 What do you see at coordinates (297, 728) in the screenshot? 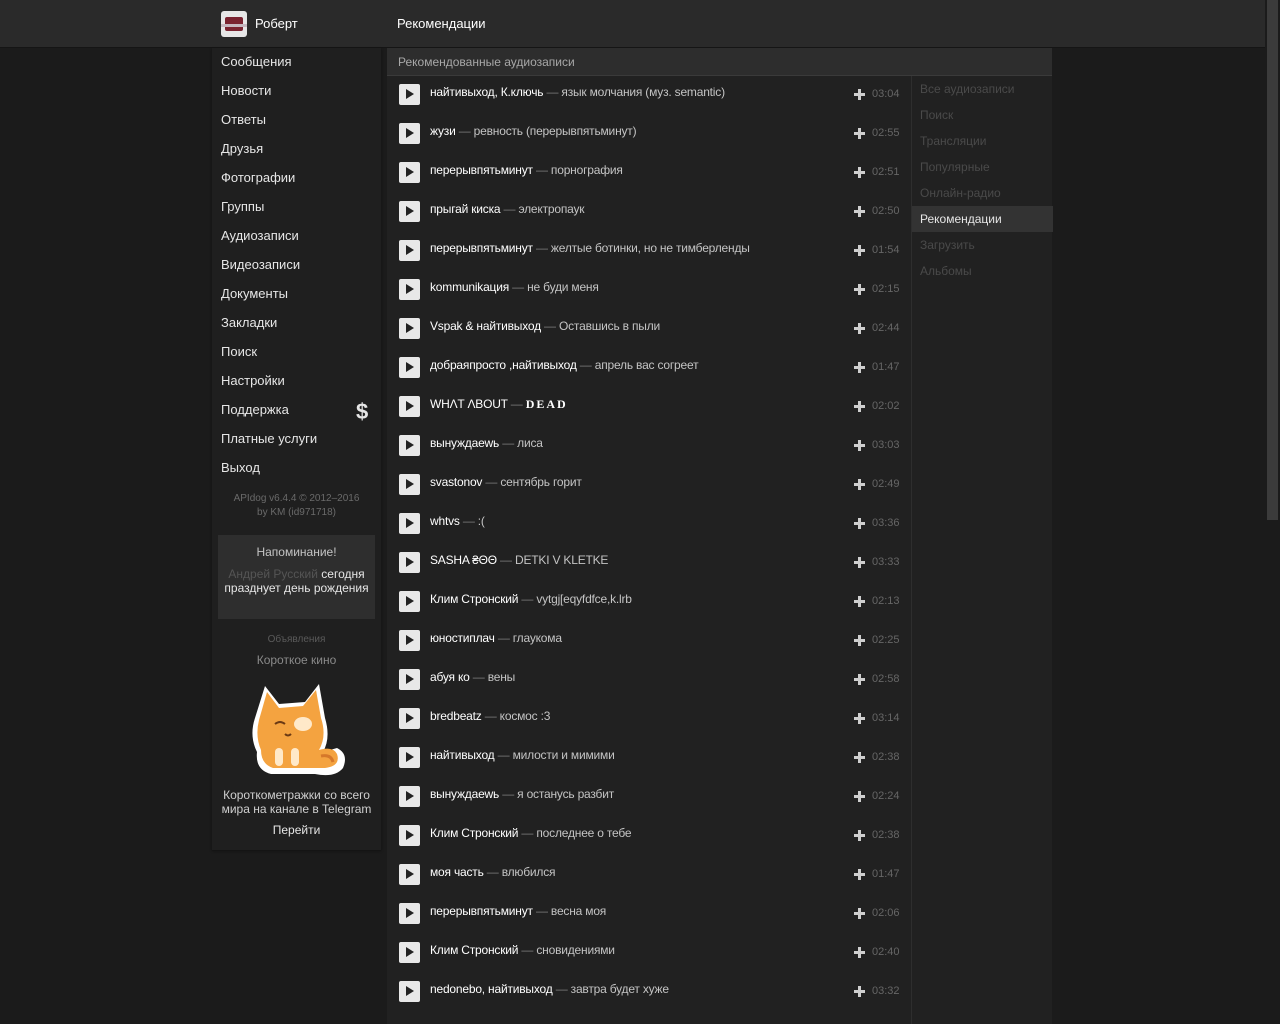
I see `cat-sticker-image` at bounding box center [297, 728].